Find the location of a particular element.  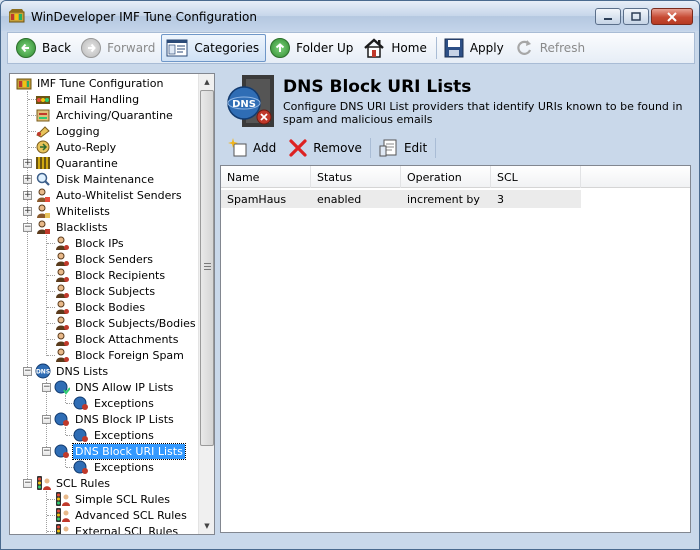

scroll-up-arrow: ▲ is located at coordinates (206, 82).